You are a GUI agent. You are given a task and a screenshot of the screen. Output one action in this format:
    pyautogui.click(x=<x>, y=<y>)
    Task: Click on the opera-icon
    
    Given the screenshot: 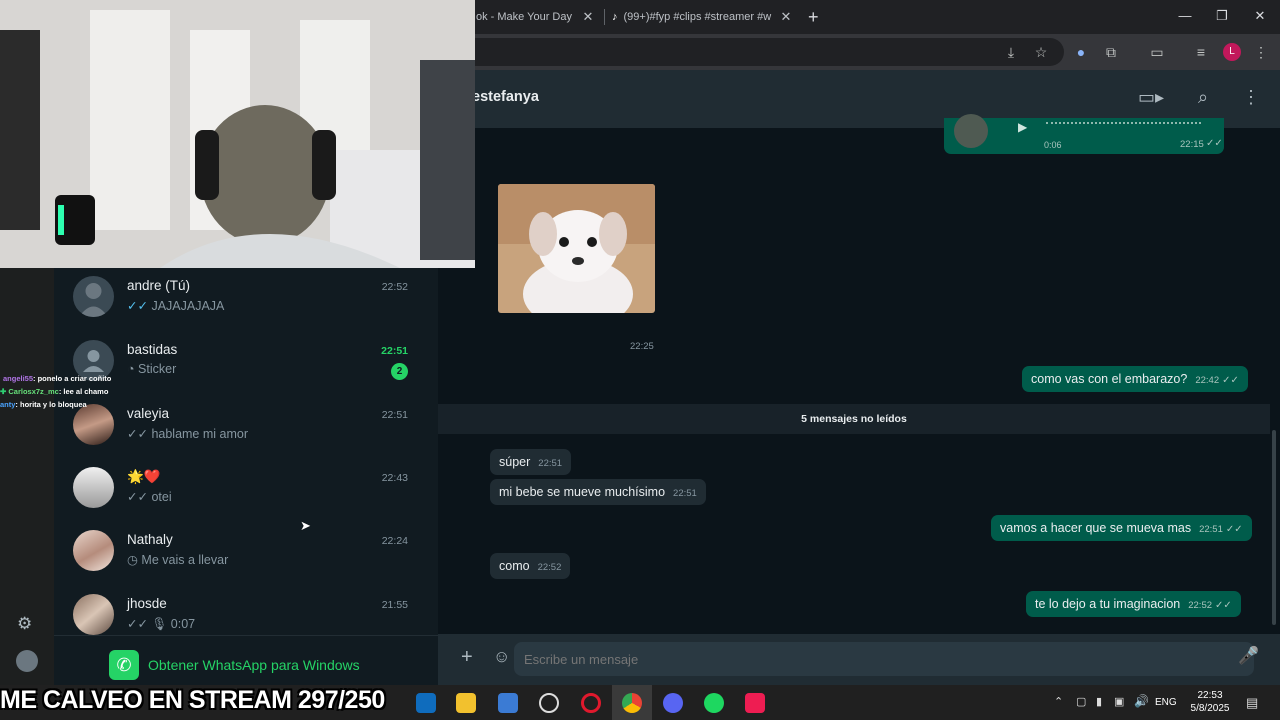 What is the action you would take?
    pyautogui.click(x=591, y=703)
    